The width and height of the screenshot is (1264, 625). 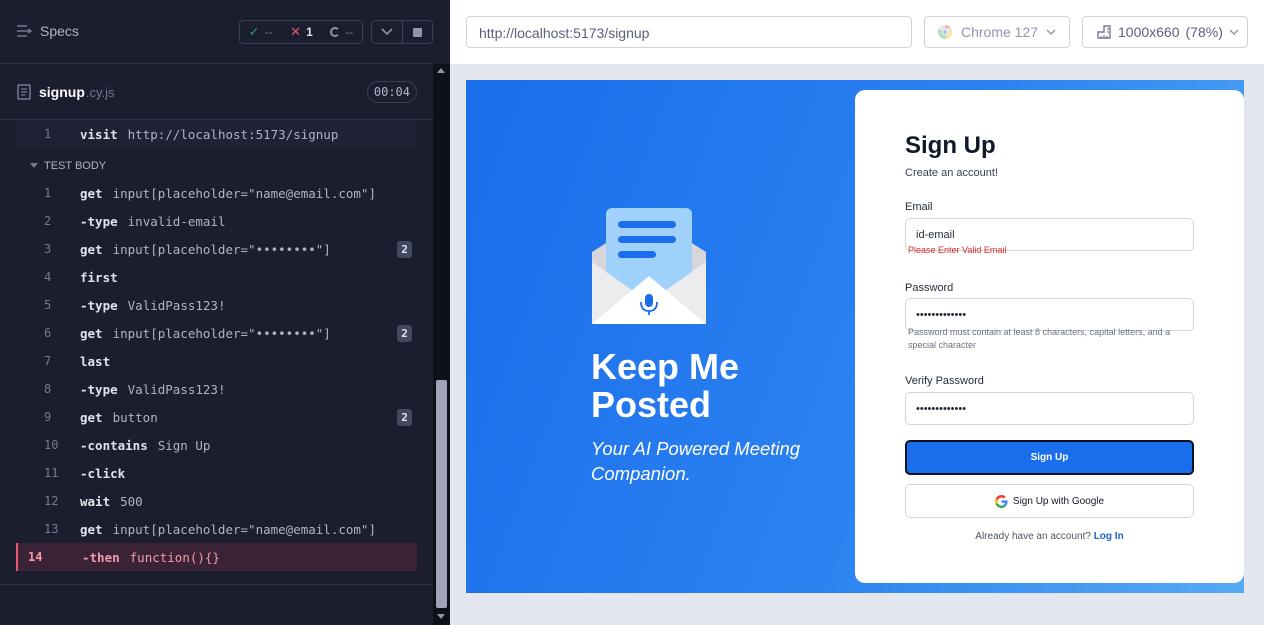 What do you see at coordinates (51, 529) in the screenshot?
I see `command-number: 13` at bounding box center [51, 529].